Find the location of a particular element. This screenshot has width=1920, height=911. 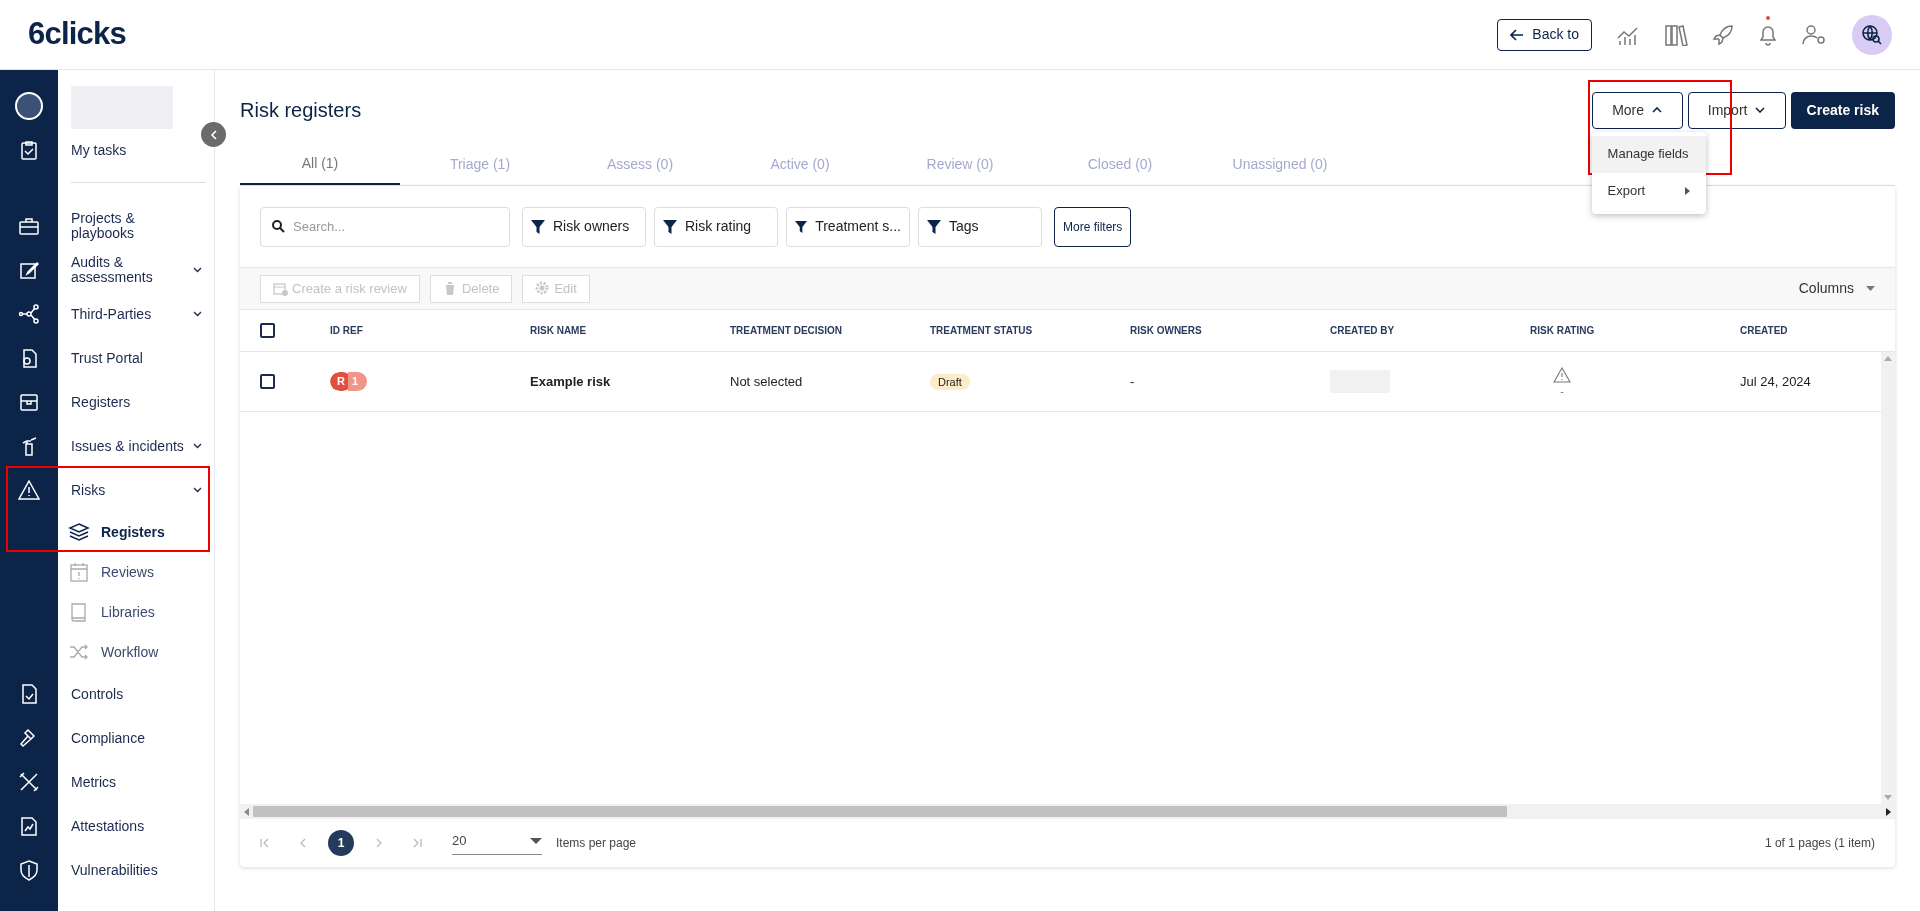

page-size-label: Items per page is located at coordinates (596, 843).